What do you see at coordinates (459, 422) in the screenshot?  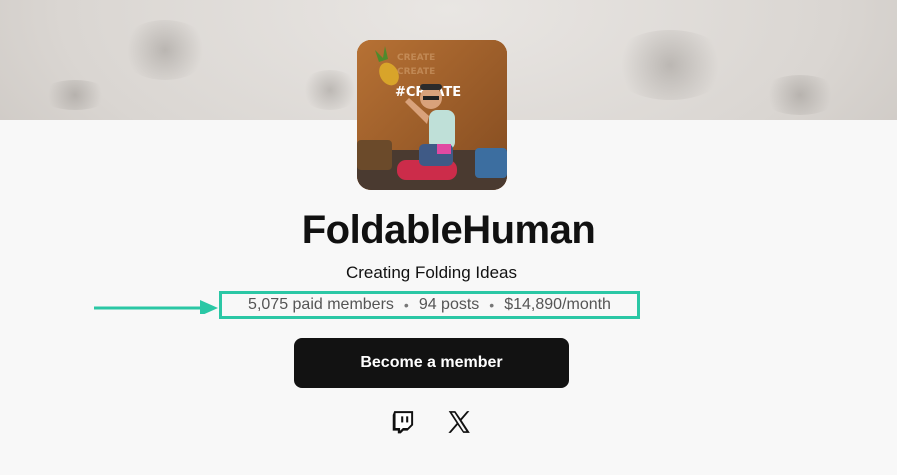 I see `x-icon` at bounding box center [459, 422].